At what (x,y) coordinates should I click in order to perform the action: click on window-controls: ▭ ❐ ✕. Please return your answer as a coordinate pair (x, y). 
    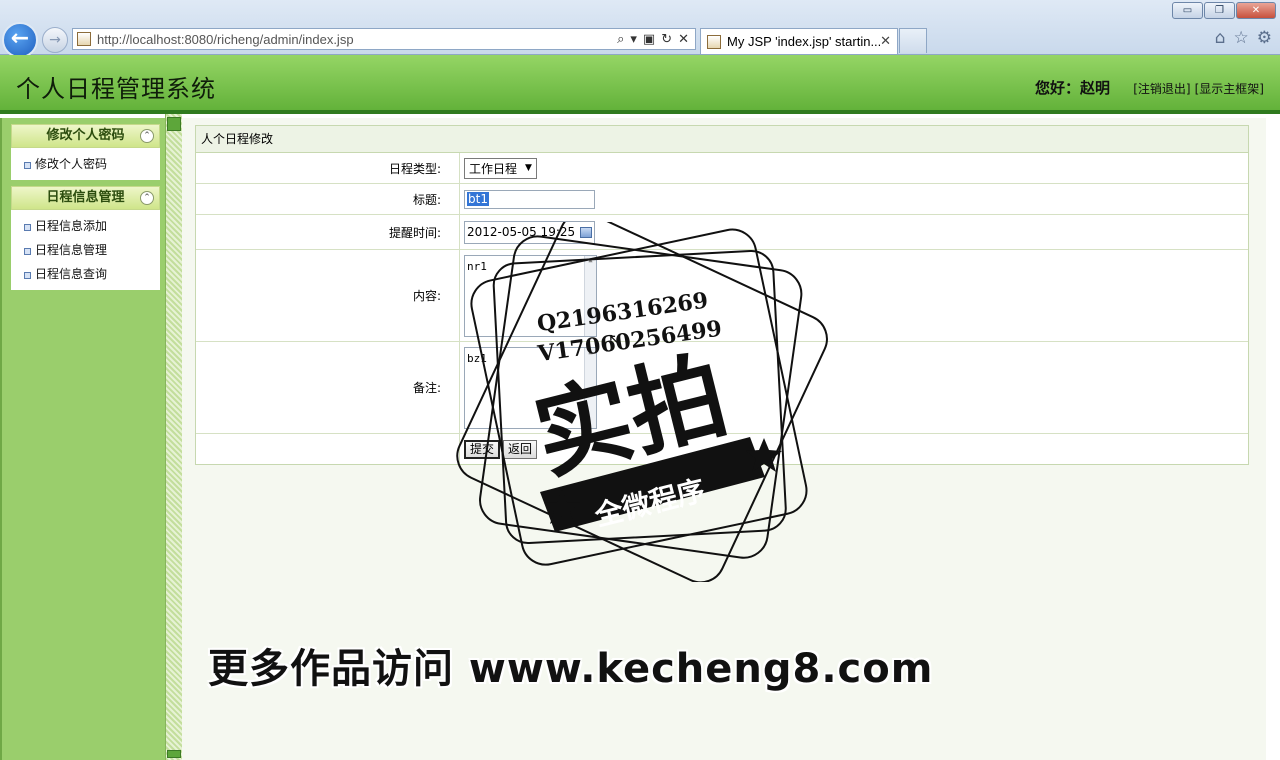
    Looking at the image, I should click on (1224, 10).